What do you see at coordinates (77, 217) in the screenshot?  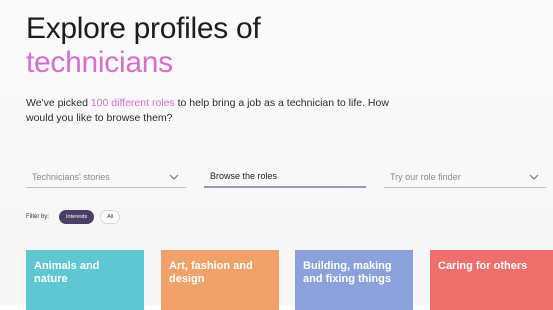 I see `filter-pill-interests: Interests` at bounding box center [77, 217].